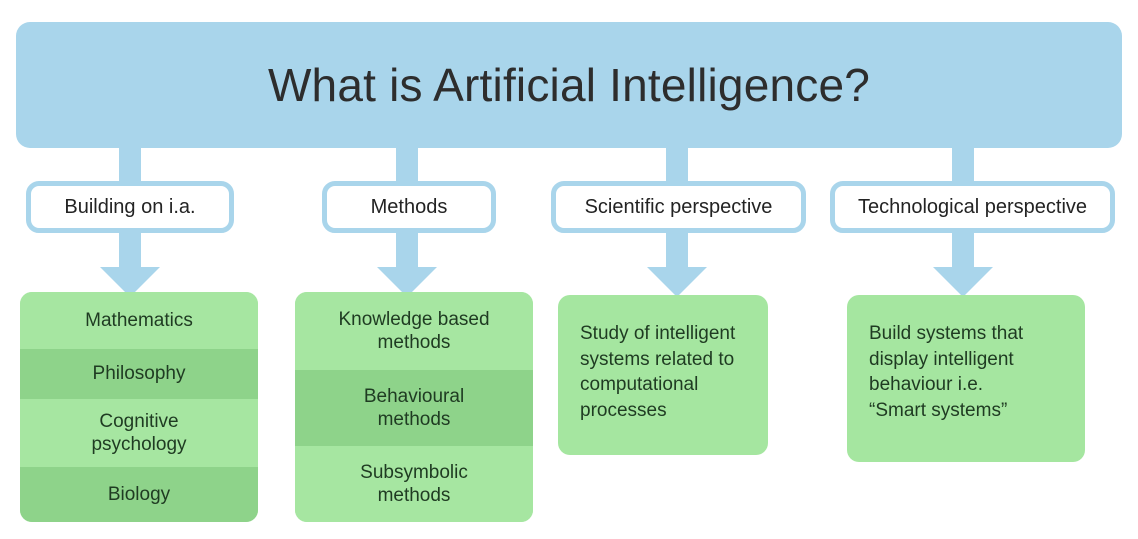  I want to click on content-item: Knowledge based methods, so click(414, 331).